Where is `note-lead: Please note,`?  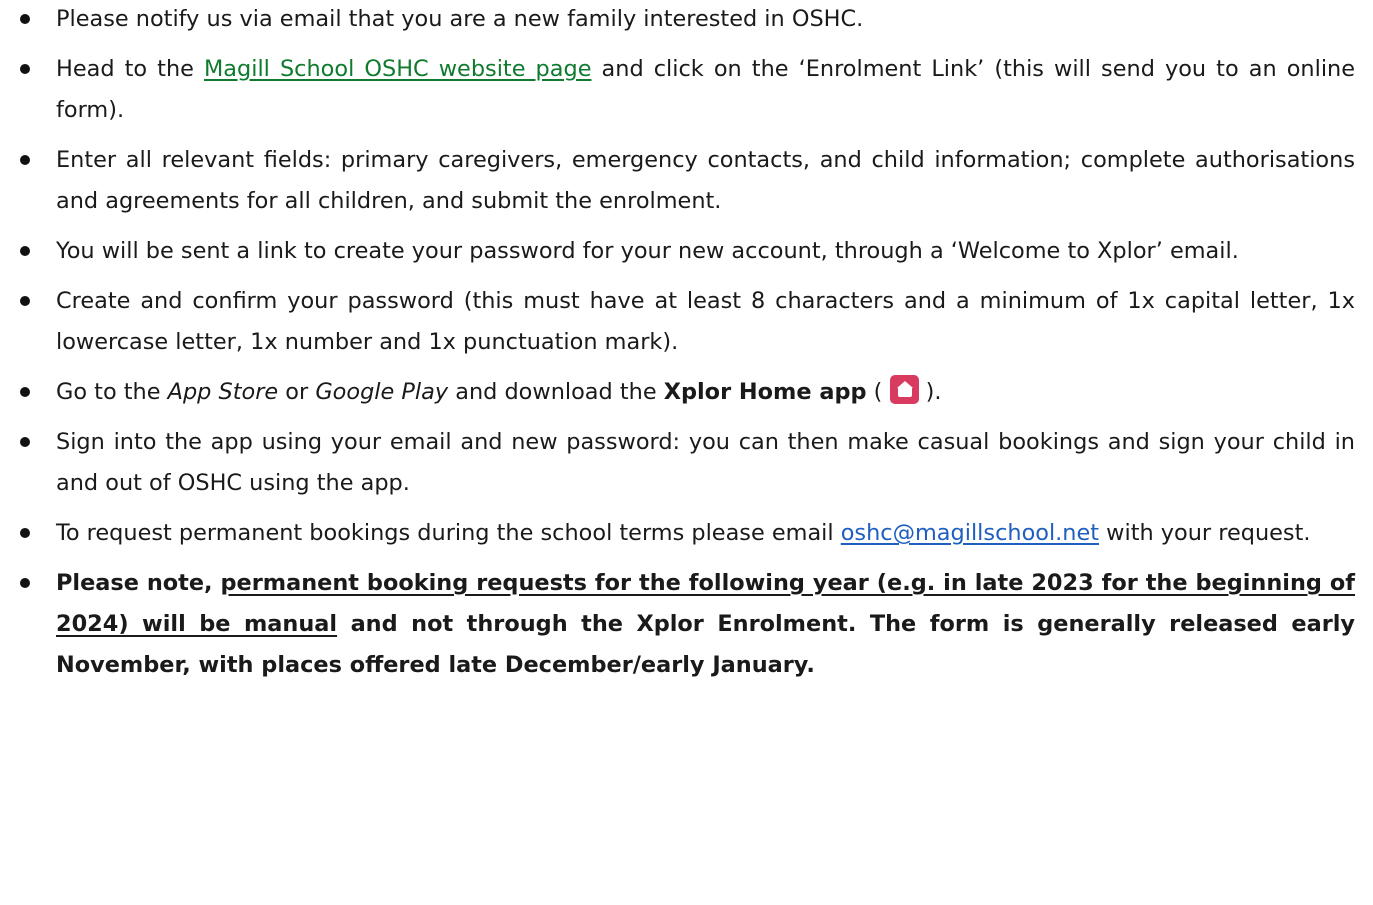
note-lead: Please note, is located at coordinates (138, 583).